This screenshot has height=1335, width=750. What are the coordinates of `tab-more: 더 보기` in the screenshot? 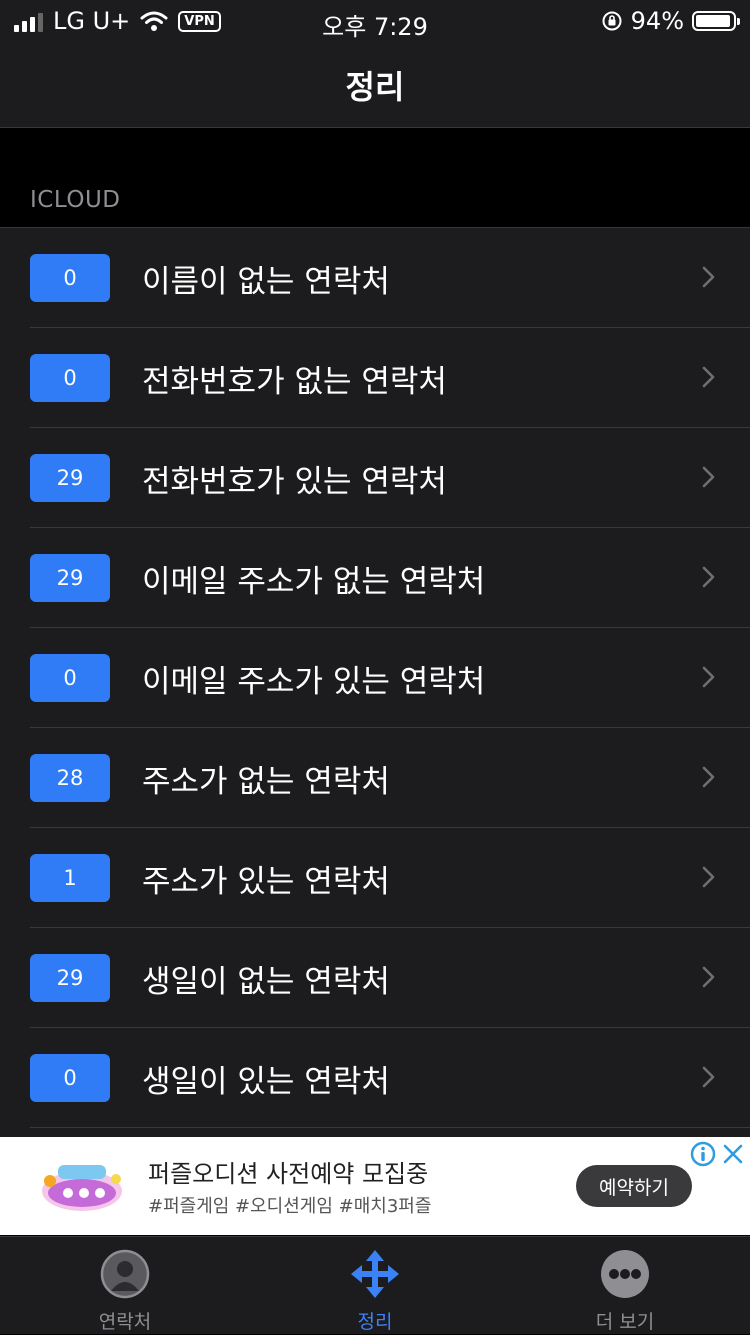 It's located at (625, 1286).